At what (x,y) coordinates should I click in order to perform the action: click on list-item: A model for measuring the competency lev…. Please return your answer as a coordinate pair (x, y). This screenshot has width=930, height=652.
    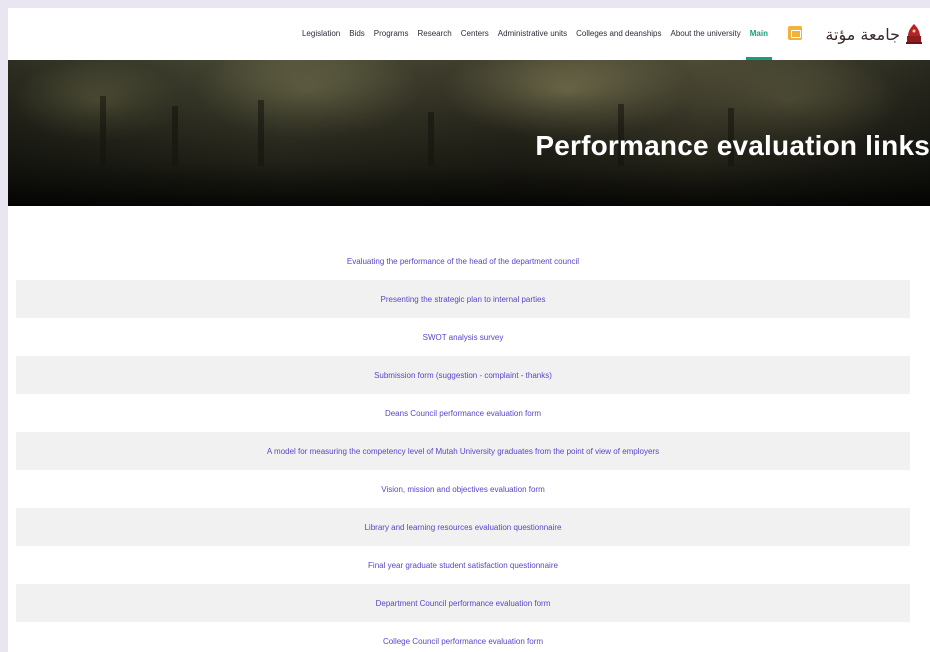
    Looking at the image, I should click on (463, 451).